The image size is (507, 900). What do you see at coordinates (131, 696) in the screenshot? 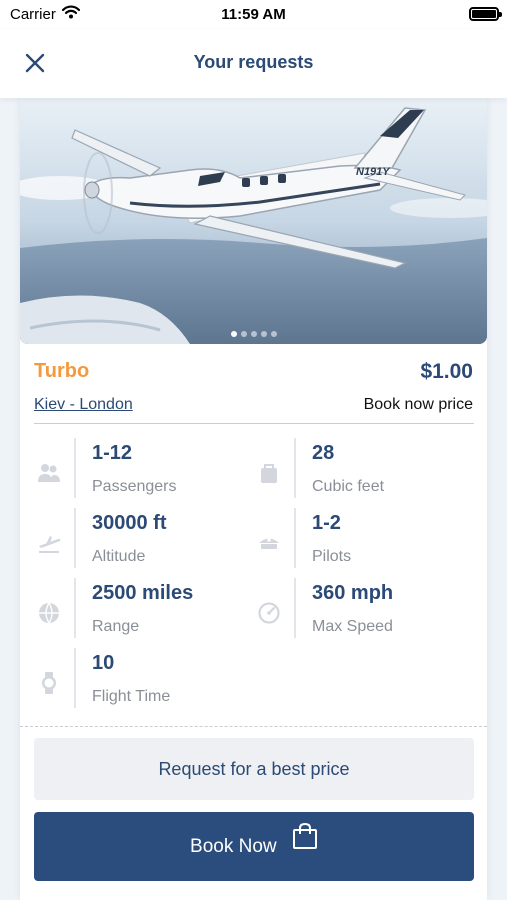
I see `spec-label: Flight Time` at bounding box center [131, 696].